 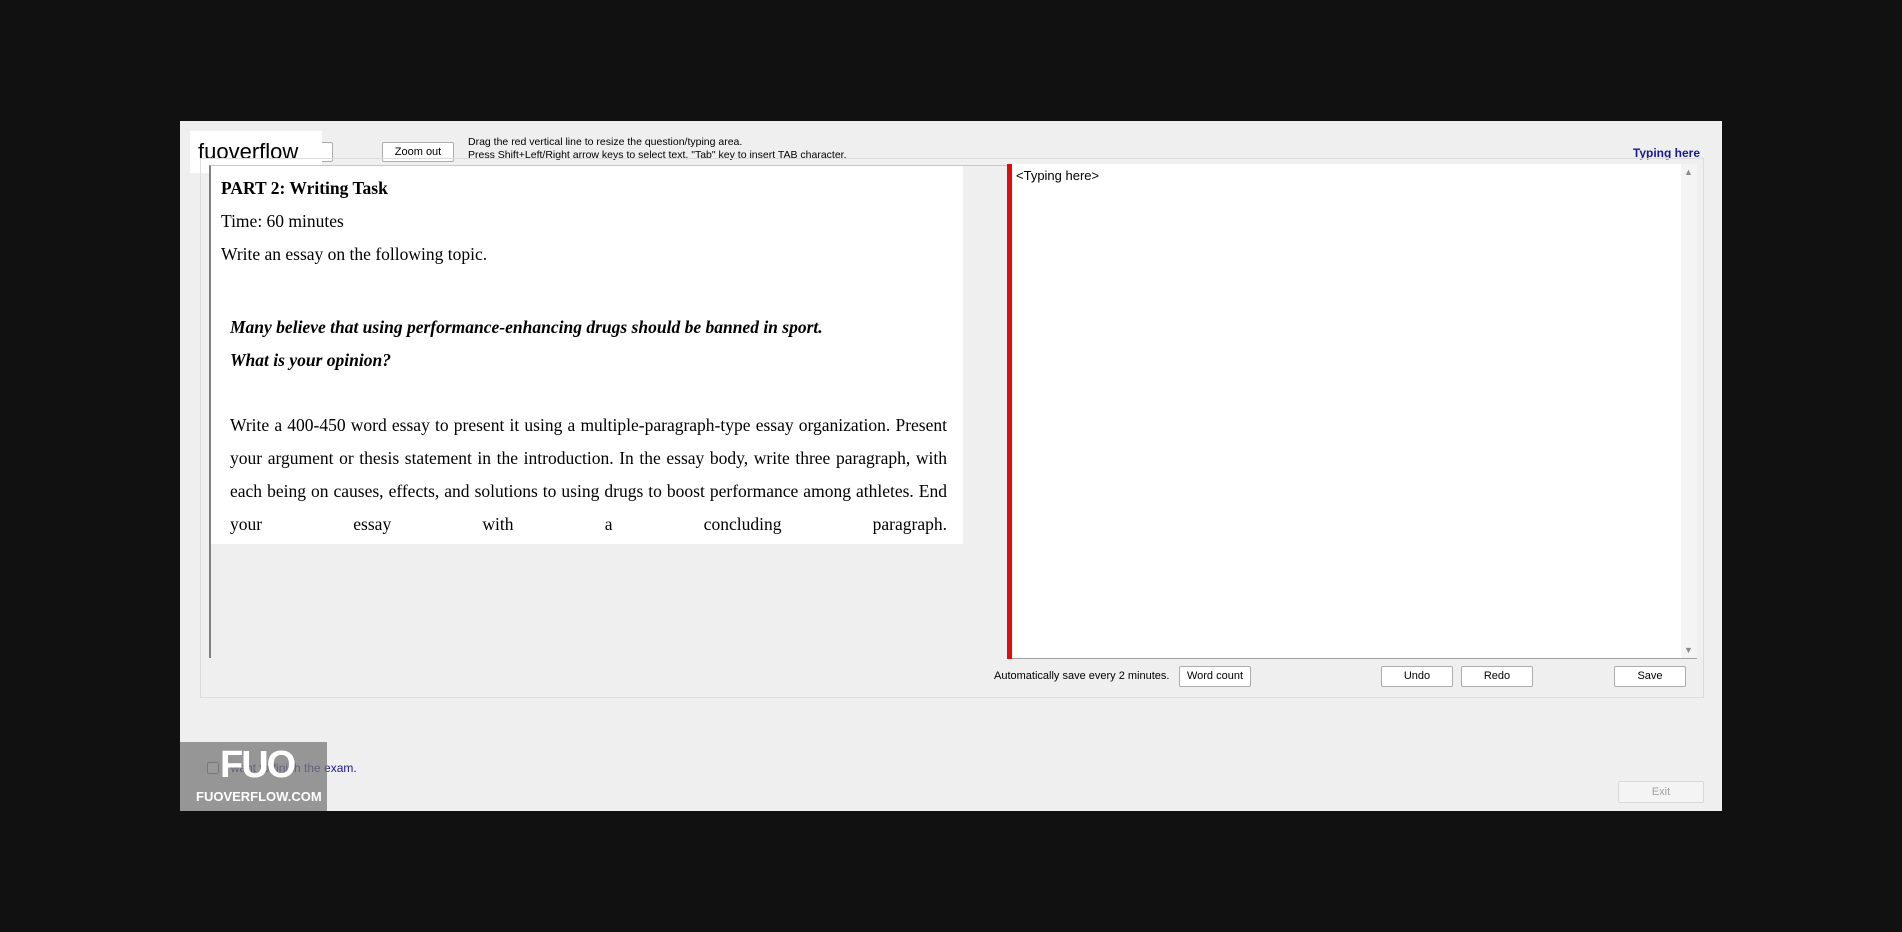 What do you see at coordinates (1688, 172) in the screenshot?
I see `scroll-up-icon: ▲` at bounding box center [1688, 172].